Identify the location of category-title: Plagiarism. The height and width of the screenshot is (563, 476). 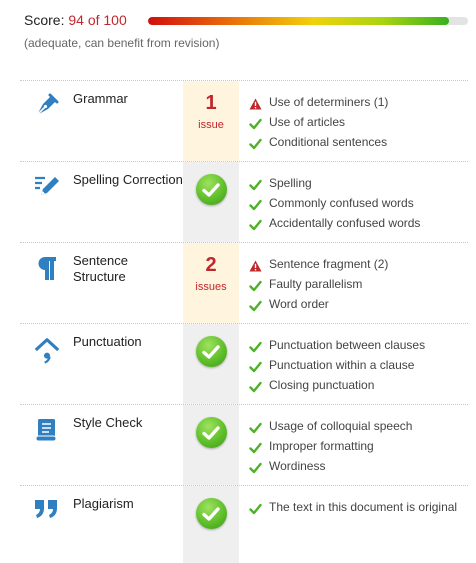
(103, 503).